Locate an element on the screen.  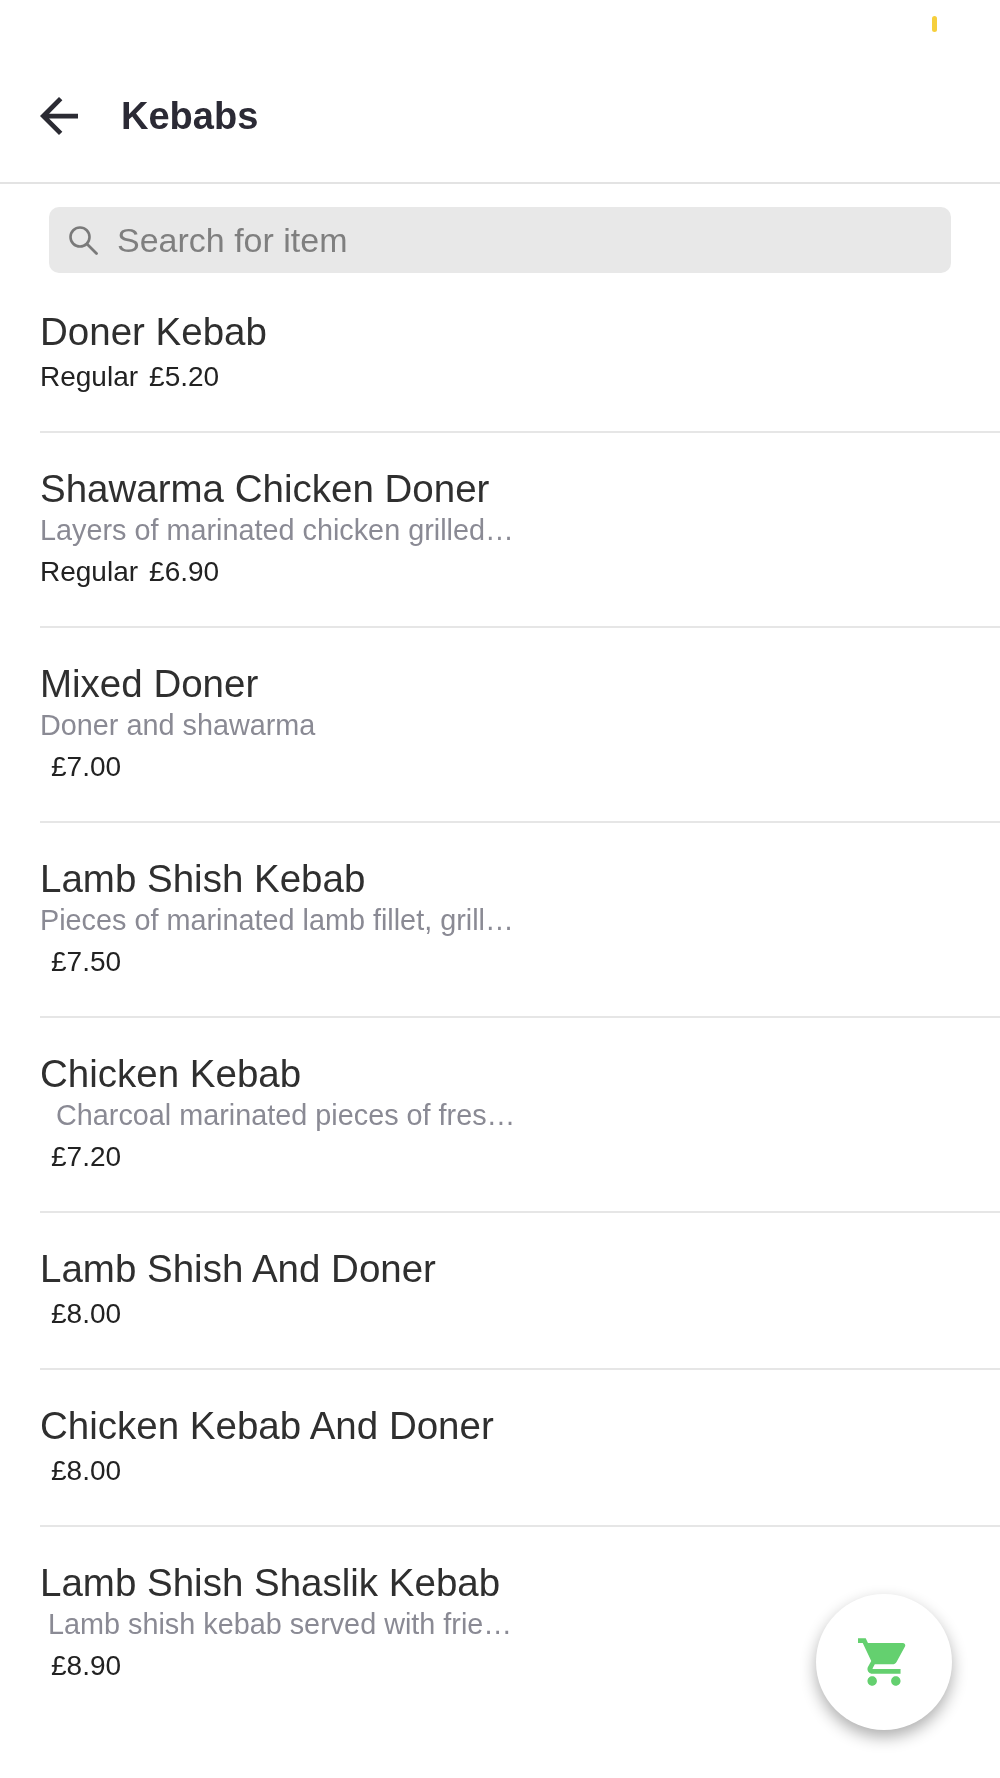
back-arrow-icon is located at coordinates (59, 116).